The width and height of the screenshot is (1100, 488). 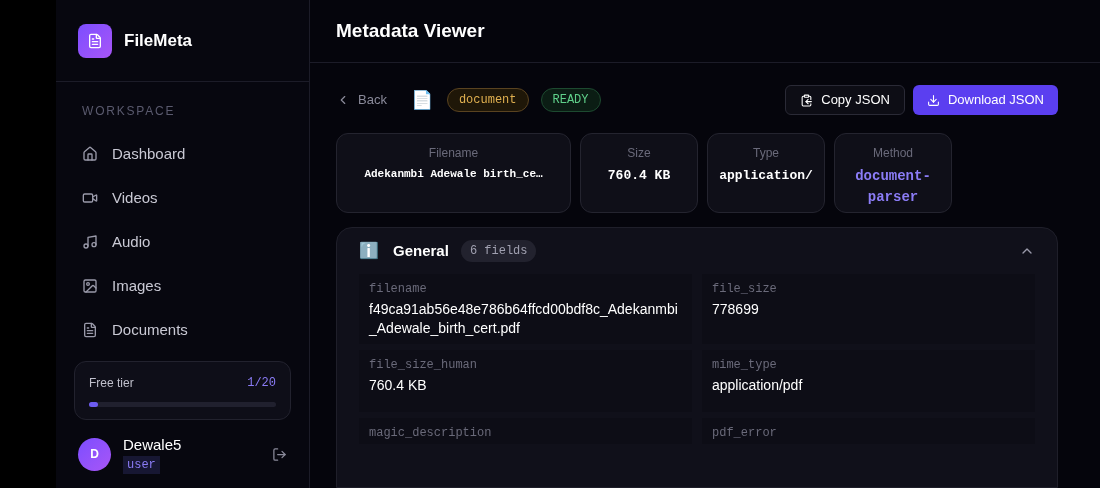 What do you see at coordinates (410, 30) in the screenshot?
I see `page-title: Metadata Viewer` at bounding box center [410, 30].